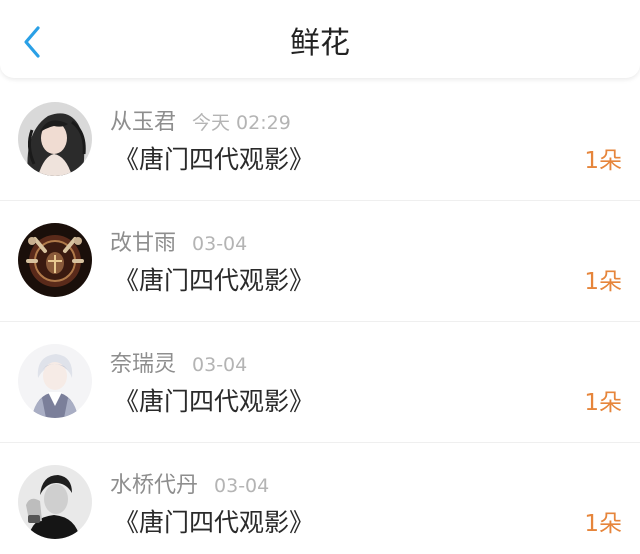 Image resolution: width=640 pixels, height=554 pixels. Describe the element at coordinates (154, 485) in the screenshot. I see `sender-name: 水桥代丹` at that location.